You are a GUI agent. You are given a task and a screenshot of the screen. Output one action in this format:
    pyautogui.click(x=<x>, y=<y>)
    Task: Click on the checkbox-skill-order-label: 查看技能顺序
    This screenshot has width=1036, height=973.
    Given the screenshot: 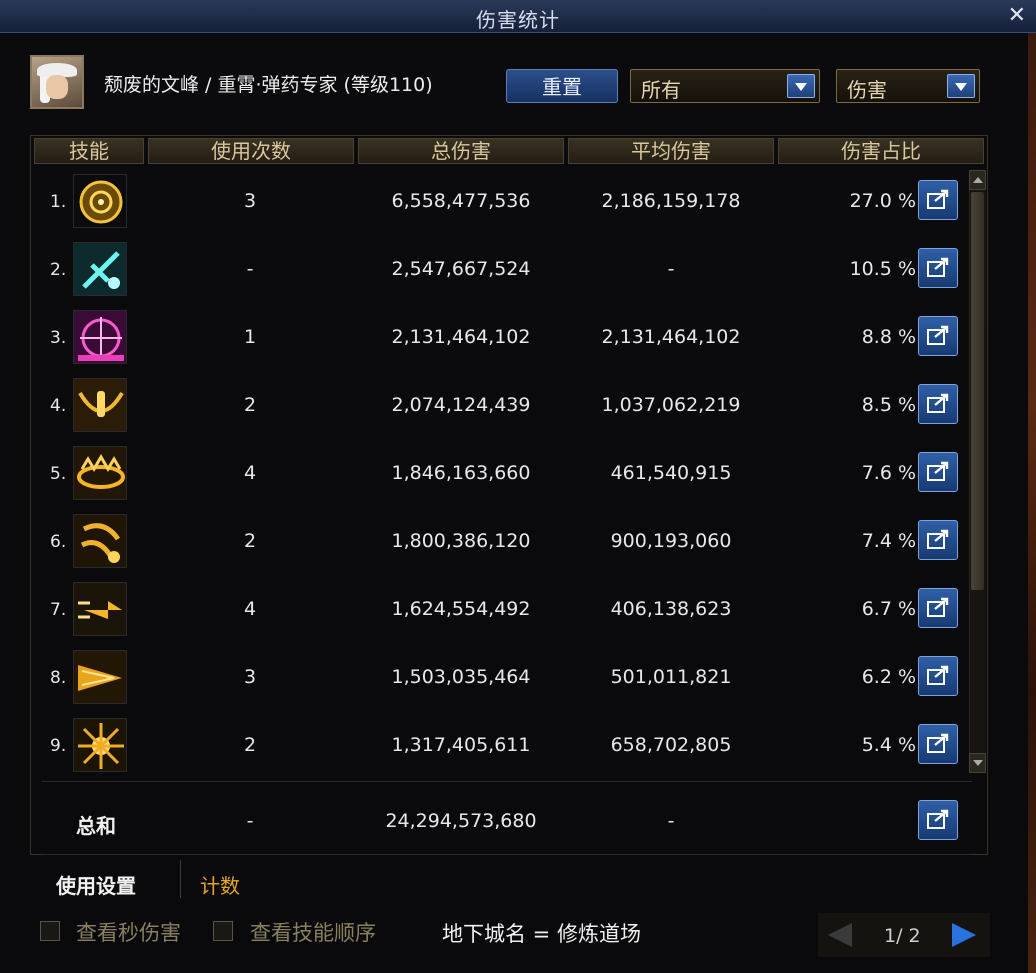 What is the action you would take?
    pyautogui.click(x=313, y=932)
    